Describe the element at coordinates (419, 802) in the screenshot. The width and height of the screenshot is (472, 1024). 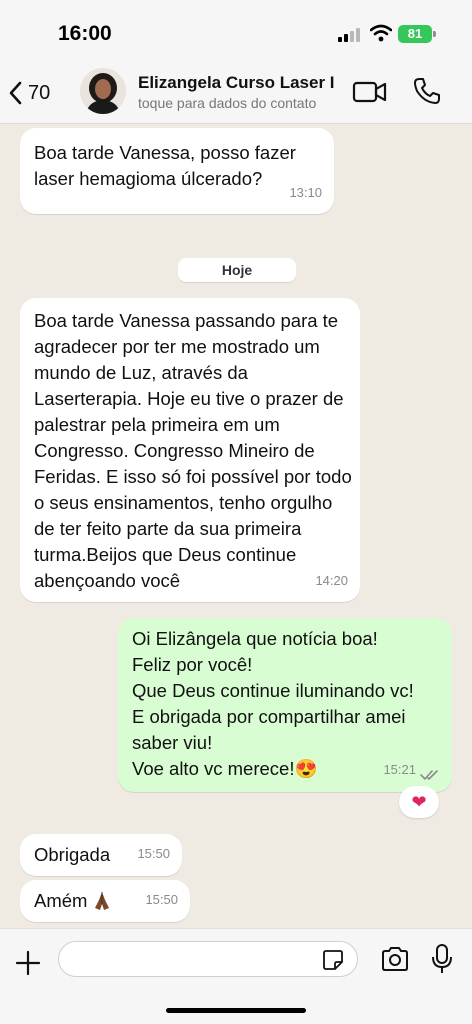
I see `heart-reaction: ❤` at that location.